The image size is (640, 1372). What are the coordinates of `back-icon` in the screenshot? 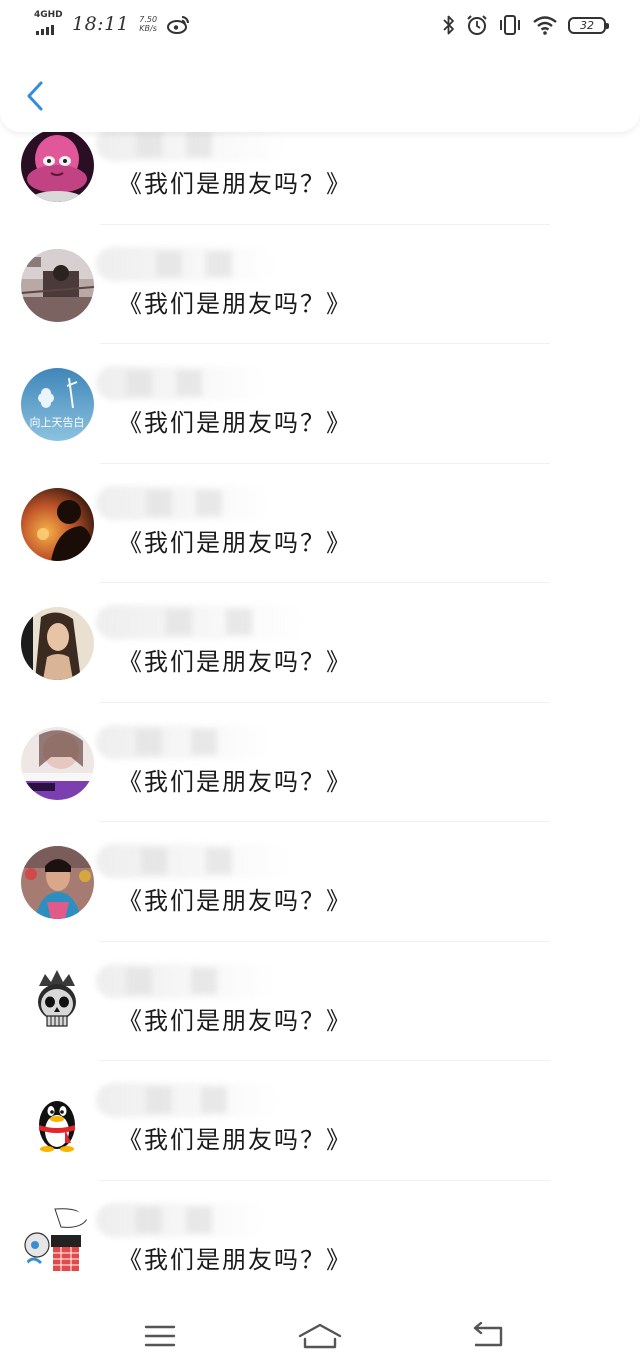 It's located at (488, 1334).